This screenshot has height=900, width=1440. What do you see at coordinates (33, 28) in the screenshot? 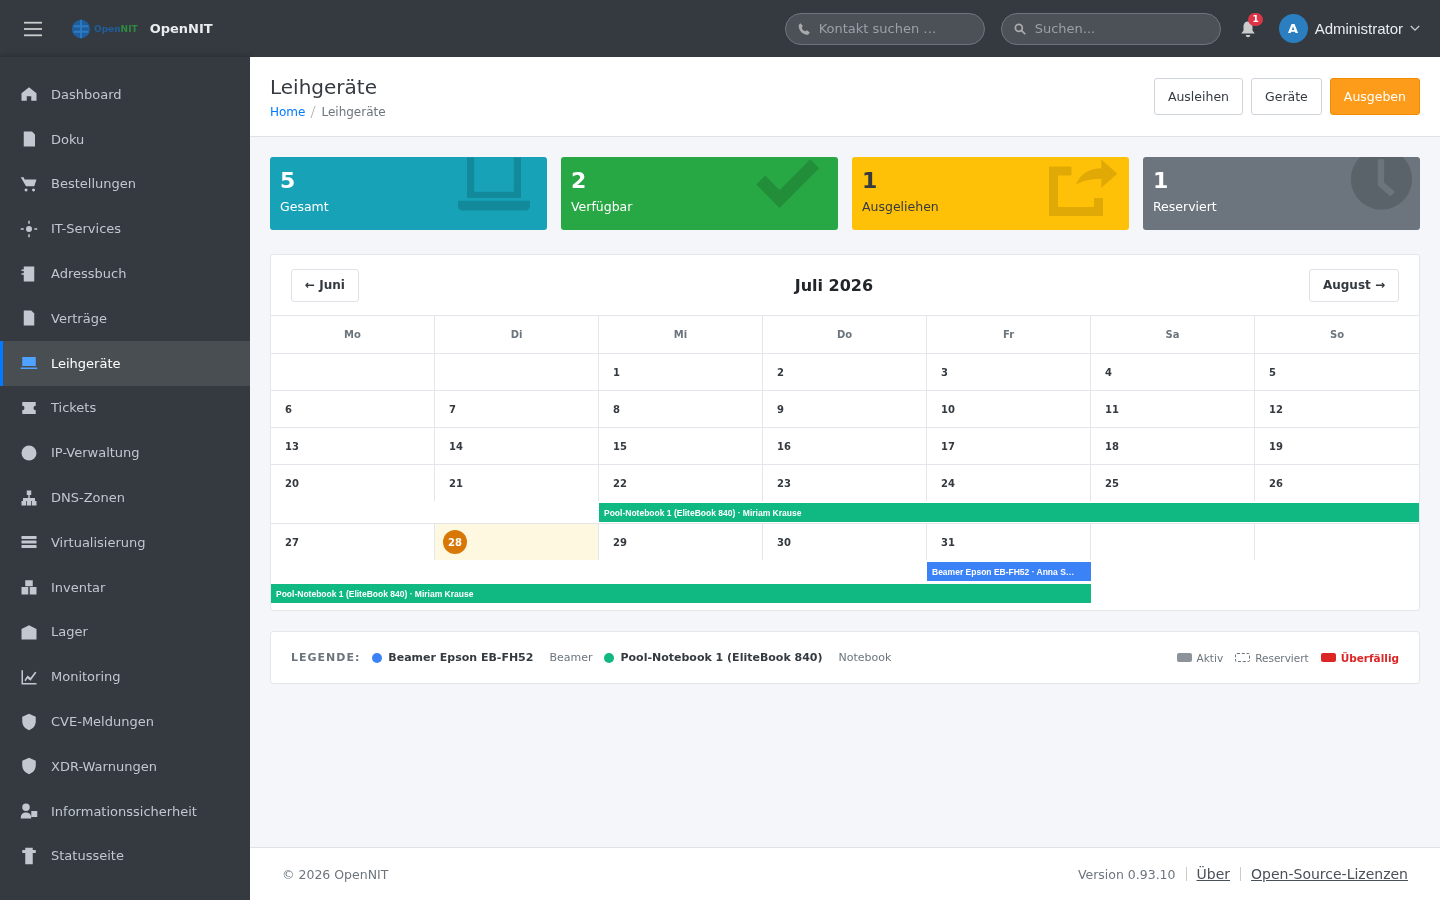
I see `menu-icon` at bounding box center [33, 28].